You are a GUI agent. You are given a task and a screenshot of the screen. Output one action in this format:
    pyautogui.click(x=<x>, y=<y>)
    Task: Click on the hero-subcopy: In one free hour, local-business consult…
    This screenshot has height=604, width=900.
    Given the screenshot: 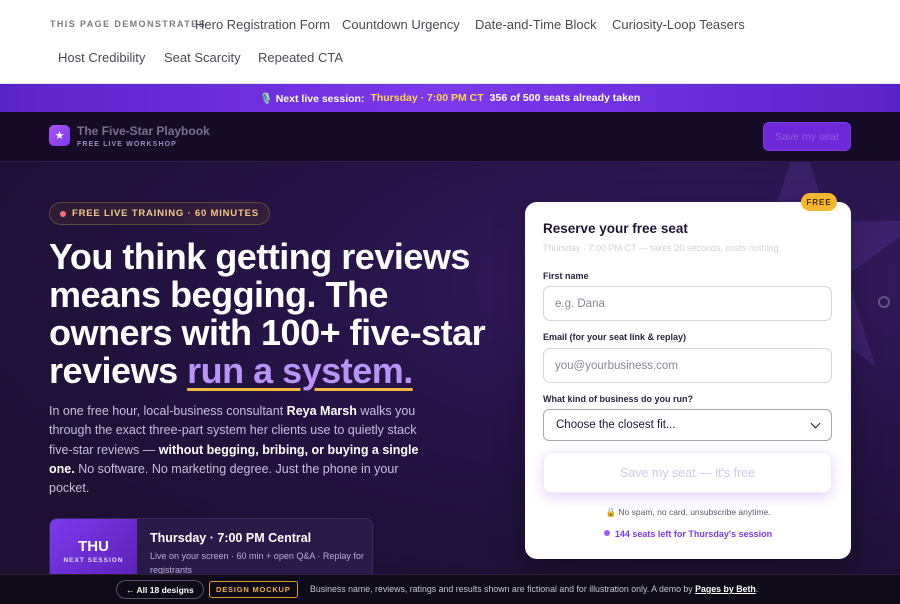 What is the action you would take?
    pyautogui.click(x=234, y=450)
    